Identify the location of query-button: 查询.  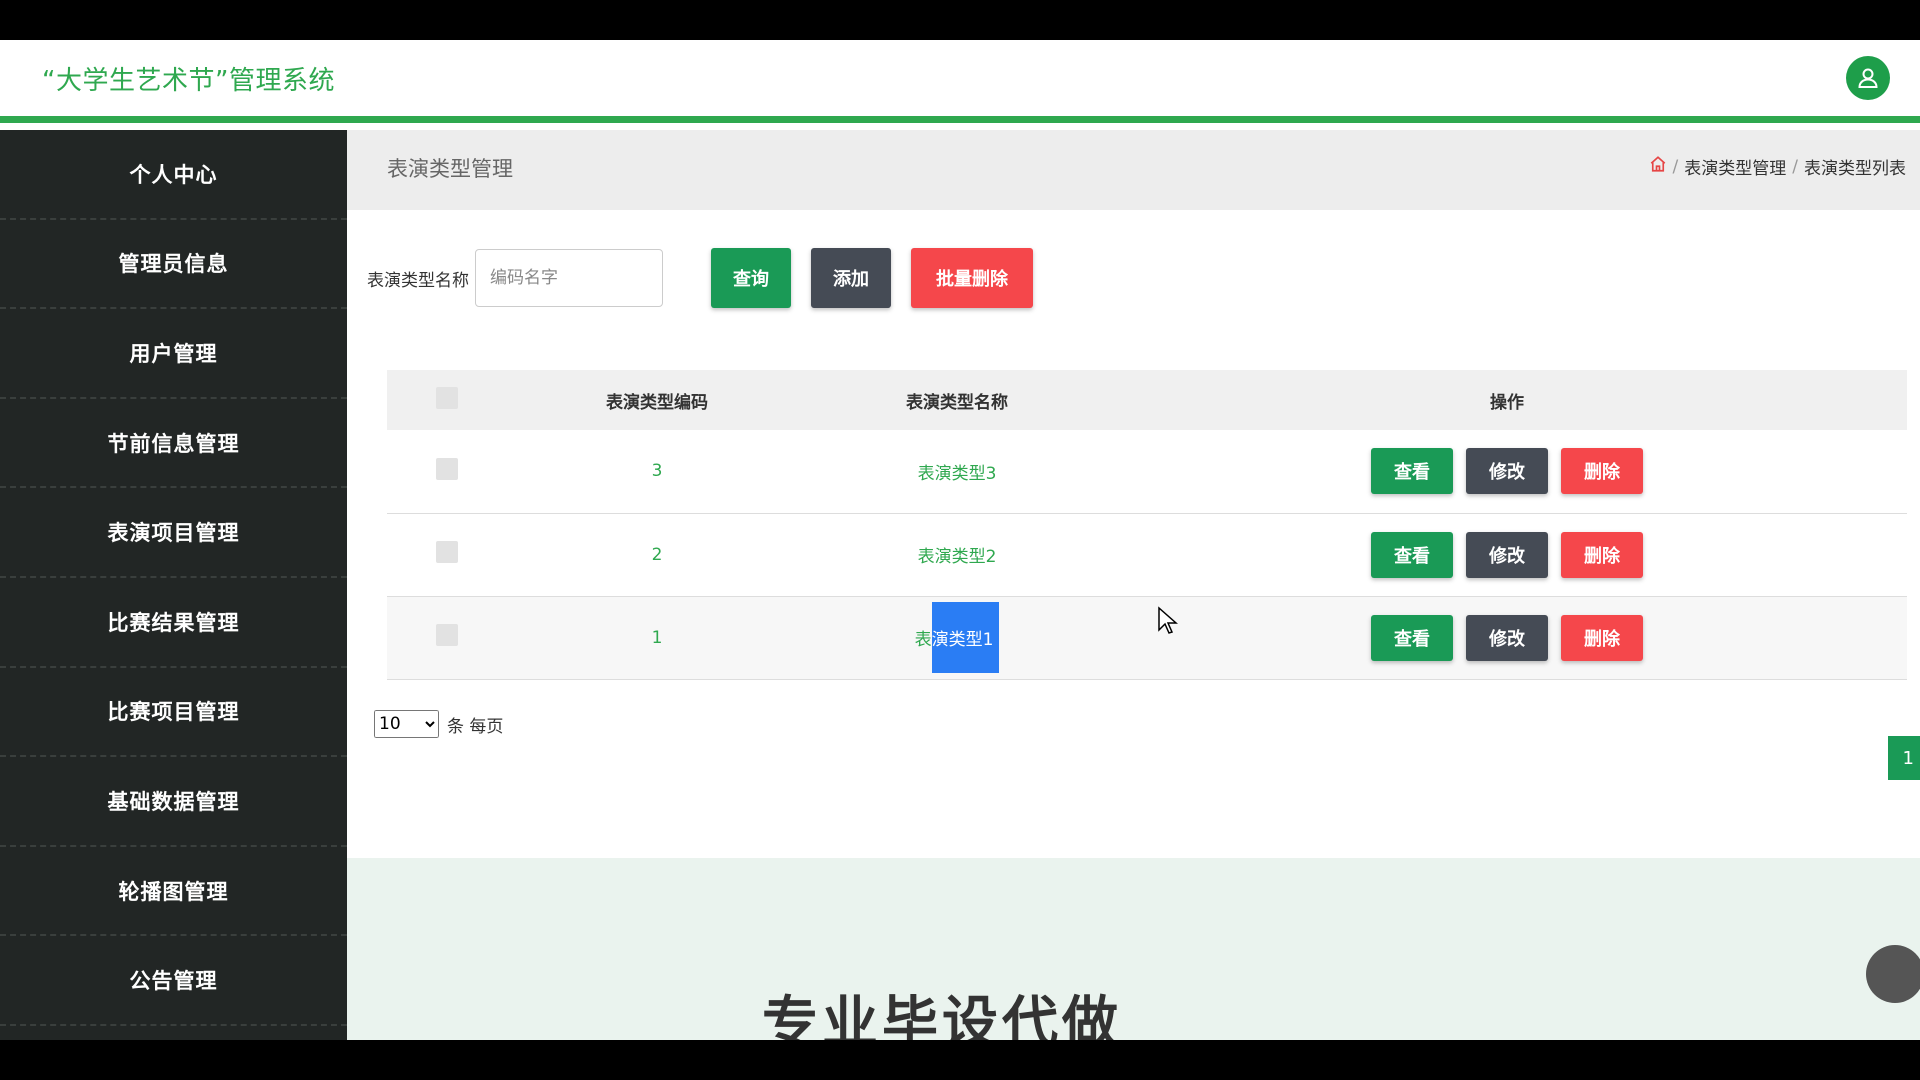
(751, 278).